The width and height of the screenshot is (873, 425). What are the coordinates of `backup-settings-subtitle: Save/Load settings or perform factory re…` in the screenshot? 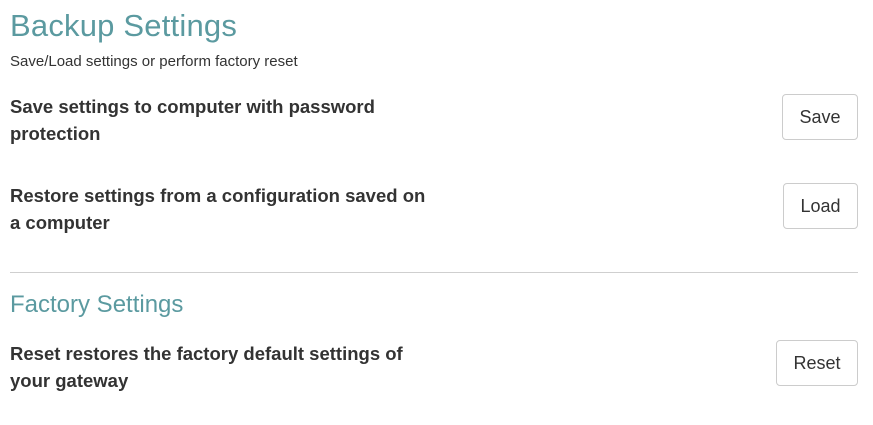 It's located at (154, 61).